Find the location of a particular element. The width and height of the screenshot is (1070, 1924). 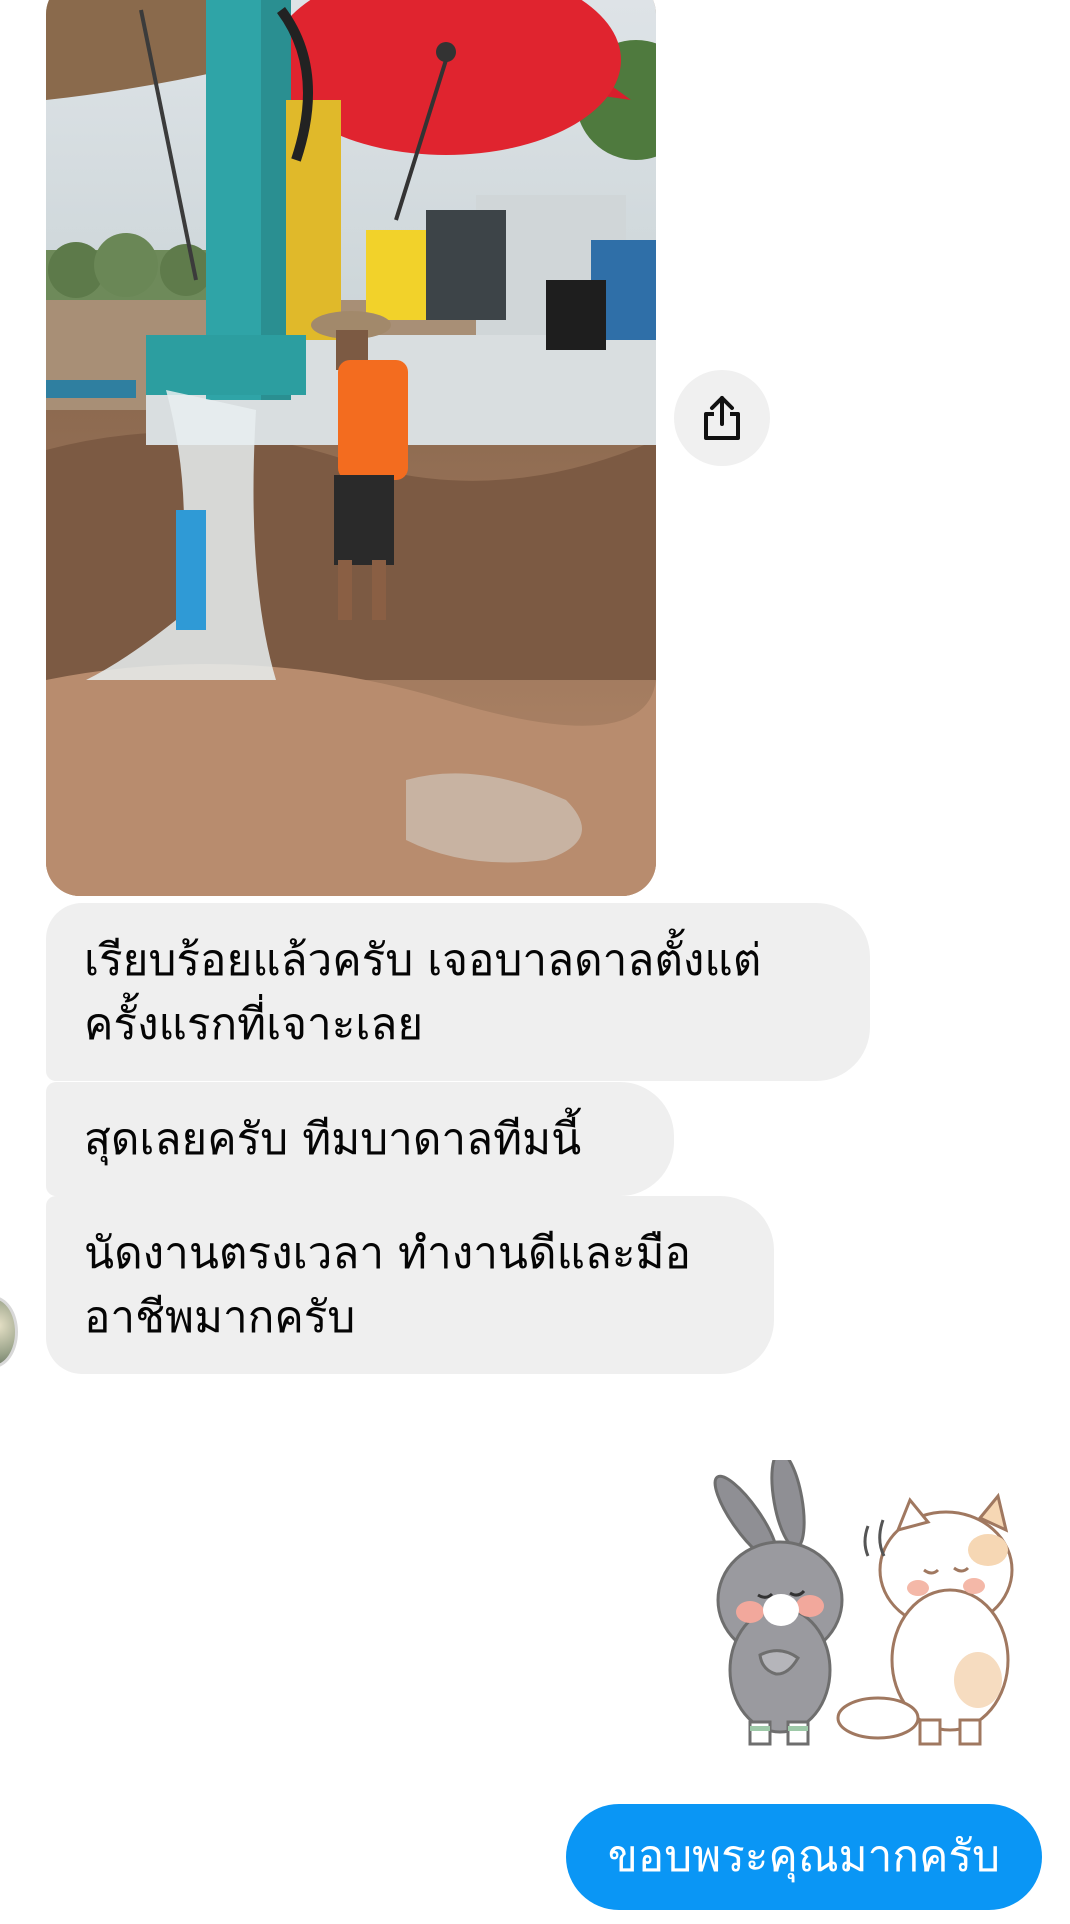

share-icon is located at coordinates (722, 418).